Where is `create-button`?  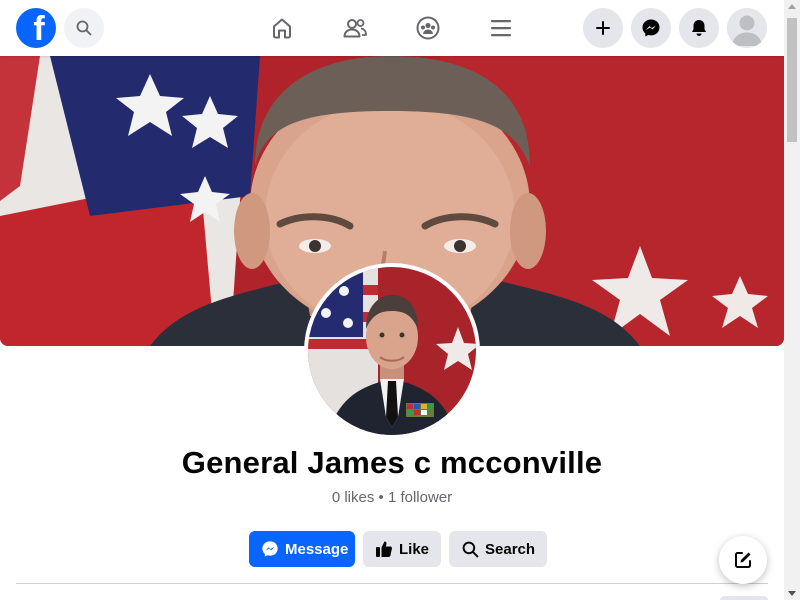 create-button is located at coordinates (603, 28).